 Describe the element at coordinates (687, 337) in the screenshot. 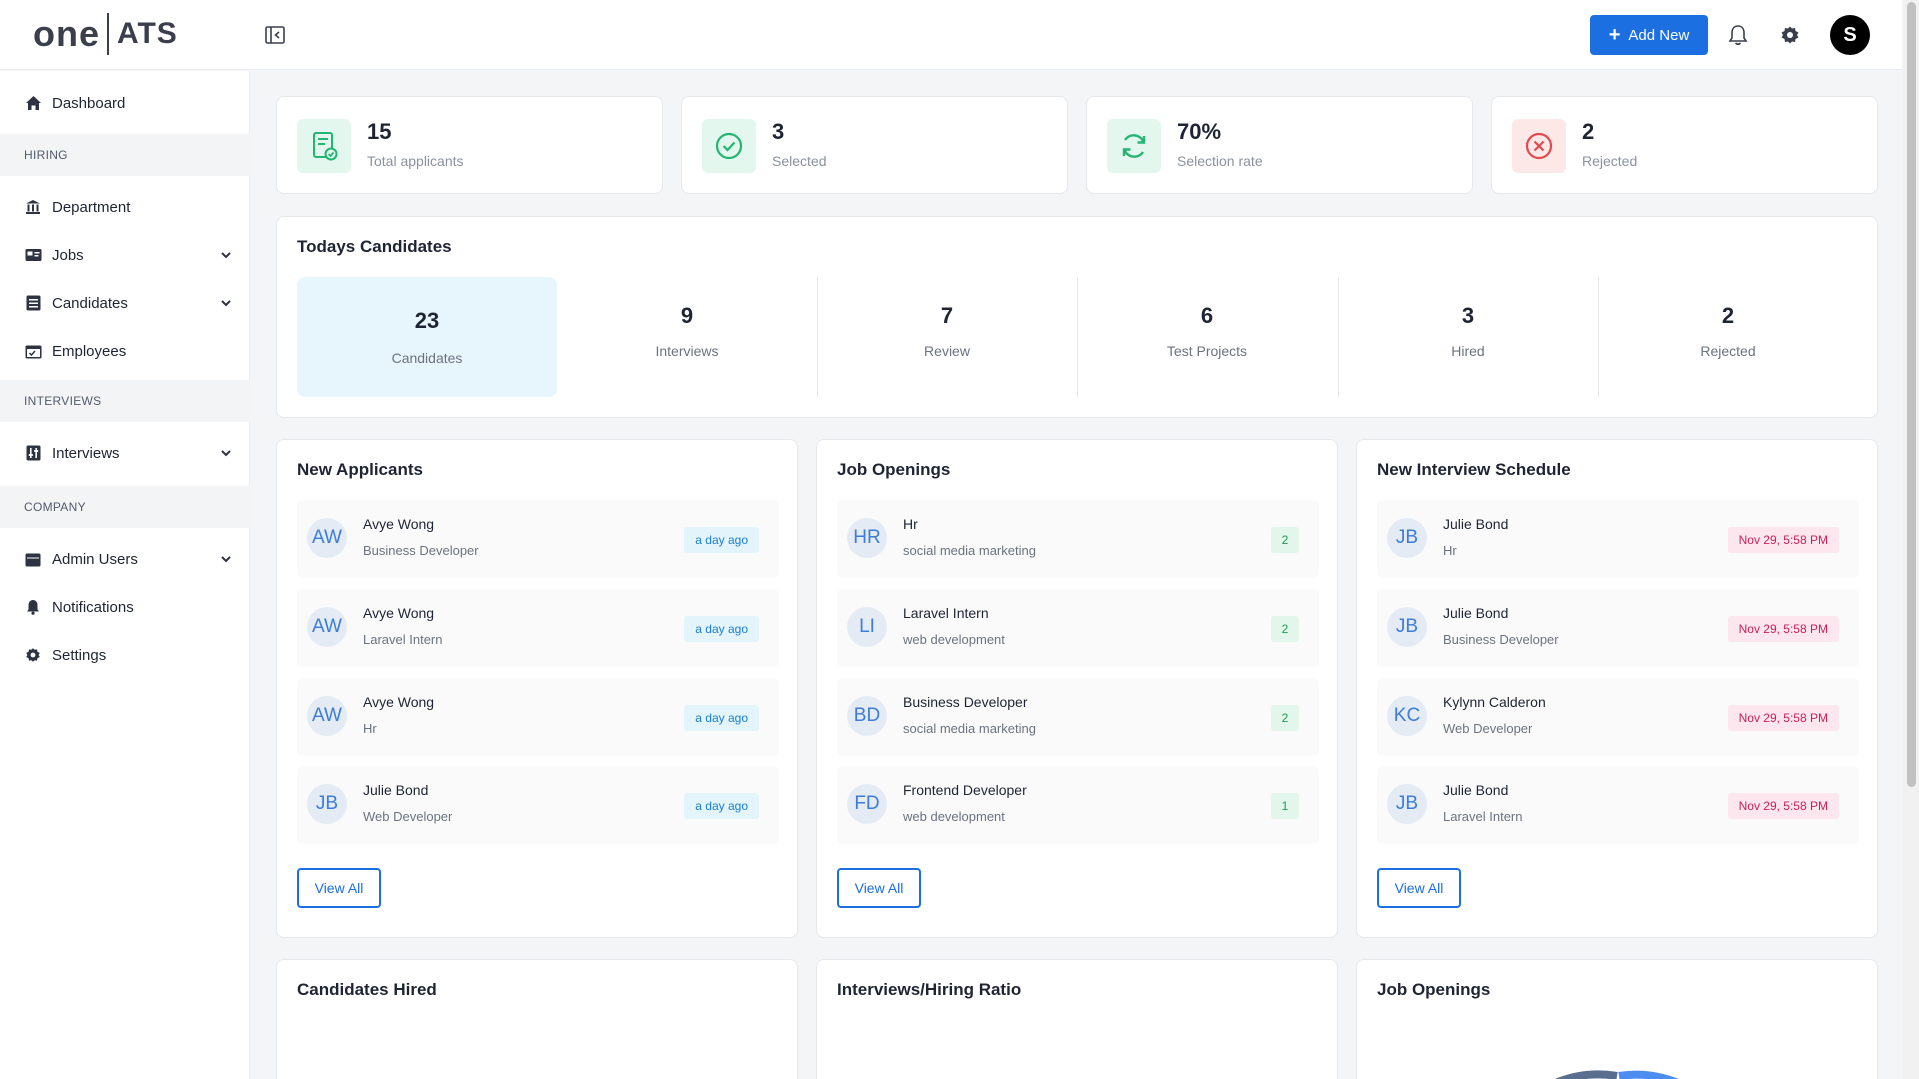

I see `today-cell-interviews: 9 Interviews` at that location.